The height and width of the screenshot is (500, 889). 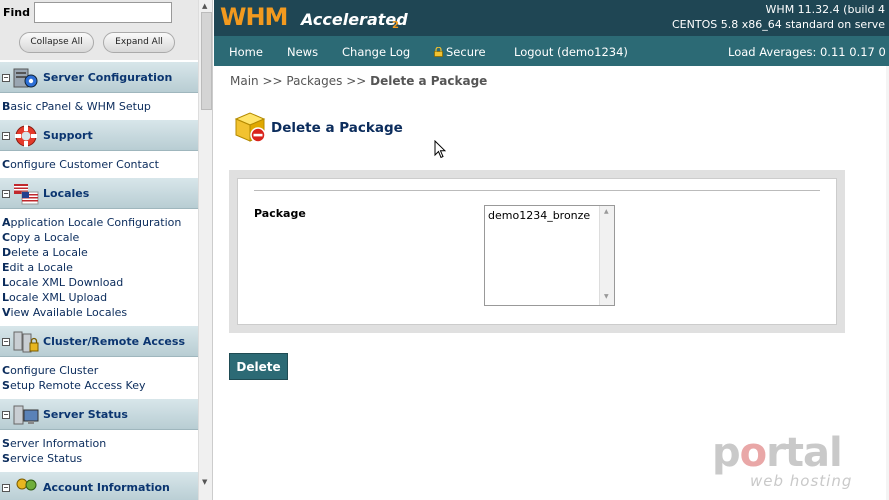 What do you see at coordinates (26, 484) in the screenshot?
I see `users-icon` at bounding box center [26, 484].